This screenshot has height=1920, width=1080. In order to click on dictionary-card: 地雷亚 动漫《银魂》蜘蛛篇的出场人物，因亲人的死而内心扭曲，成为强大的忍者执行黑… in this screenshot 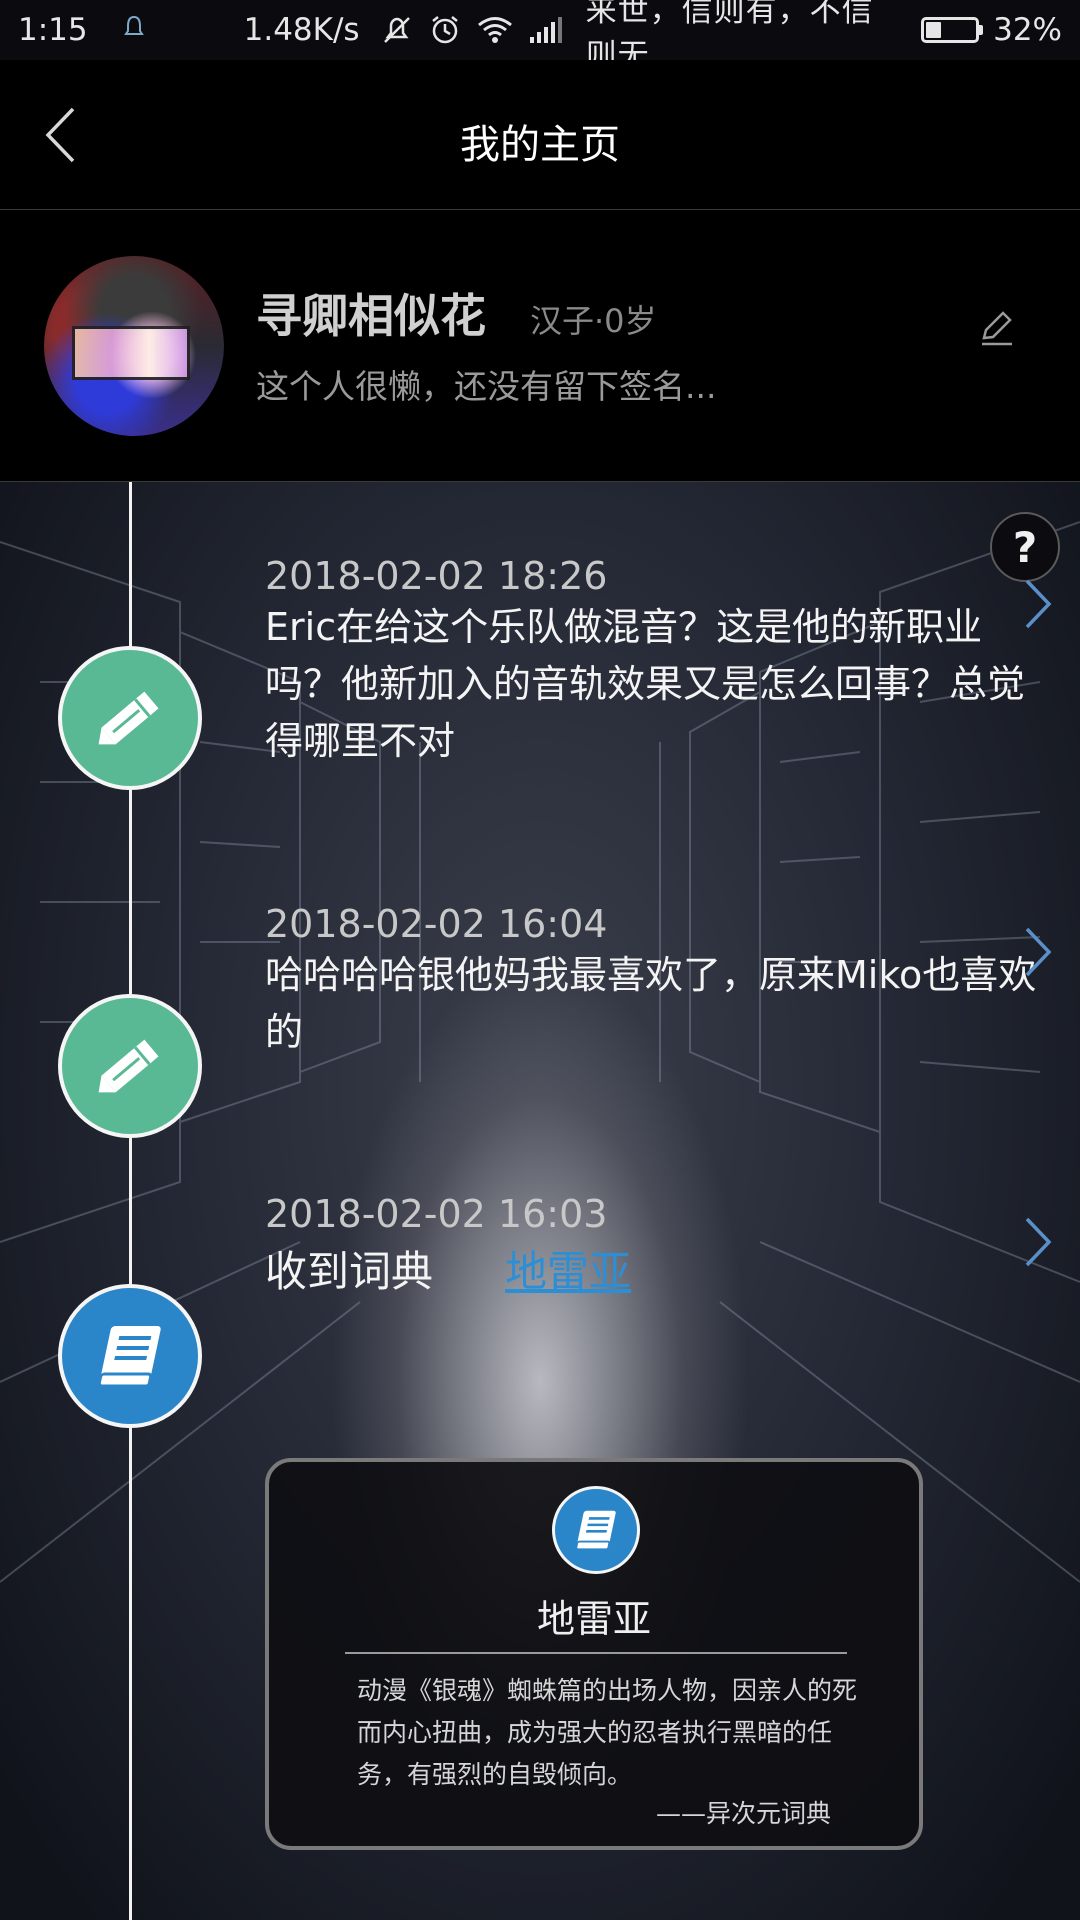, I will do `click(594, 1654)`.